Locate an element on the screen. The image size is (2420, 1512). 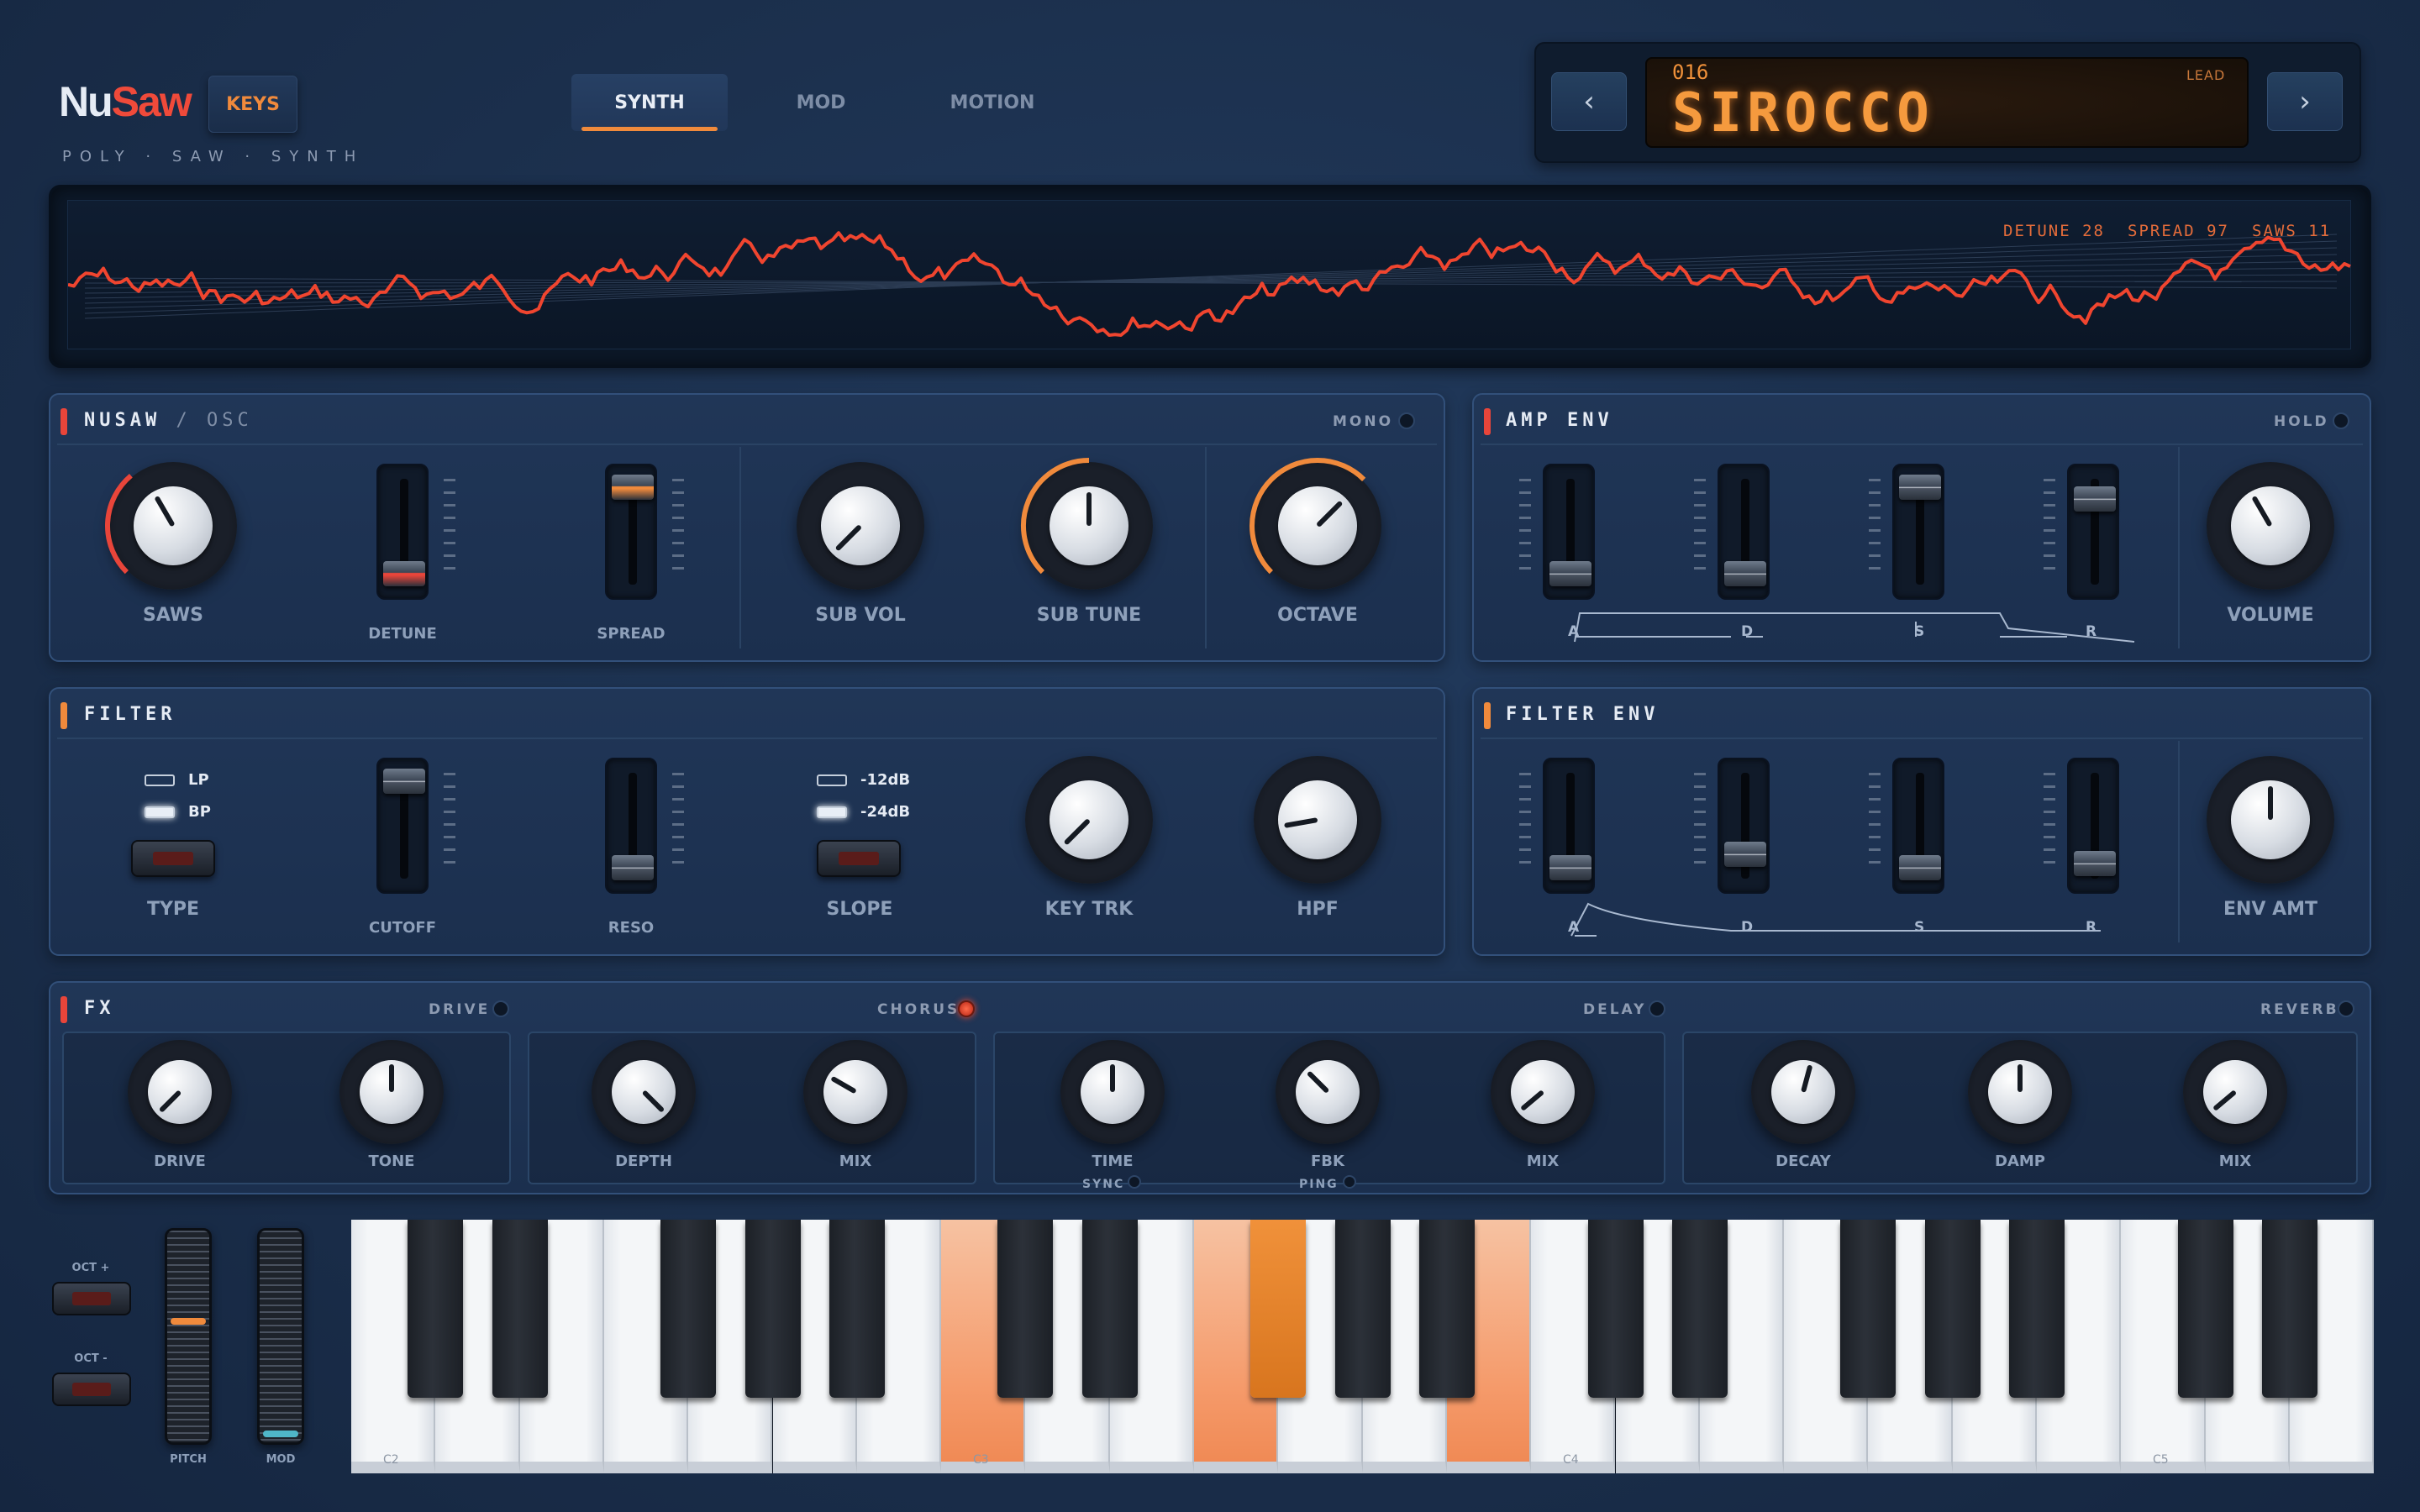
sync-toggle is located at coordinates (1134, 1182).